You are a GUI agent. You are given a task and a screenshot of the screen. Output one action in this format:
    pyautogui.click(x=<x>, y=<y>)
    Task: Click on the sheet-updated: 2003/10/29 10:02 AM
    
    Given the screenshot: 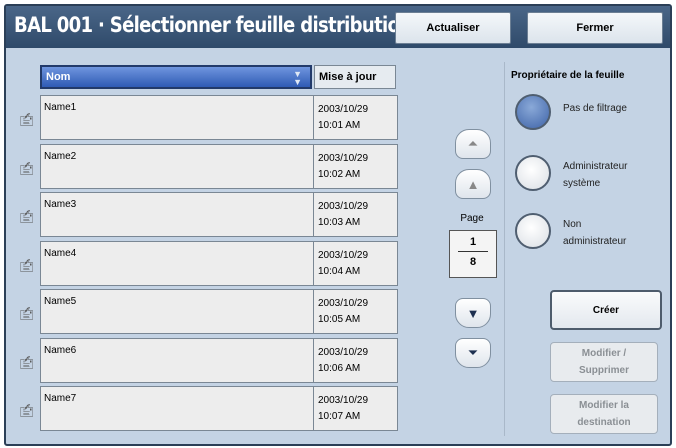 What is the action you would take?
    pyautogui.click(x=356, y=166)
    